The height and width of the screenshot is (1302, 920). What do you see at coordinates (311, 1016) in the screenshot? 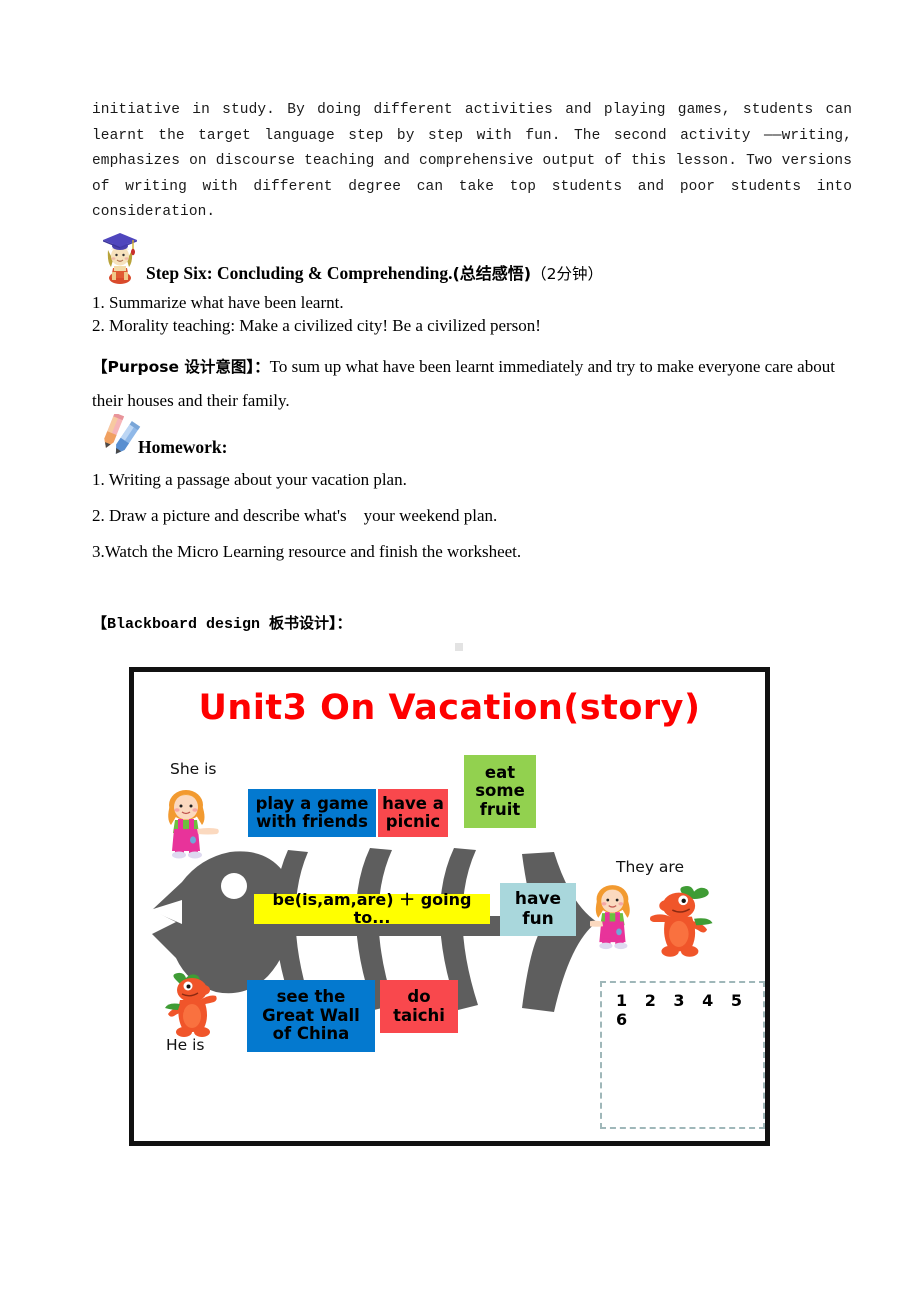
I see `card-see-great-wall: see the Great Wall of China` at bounding box center [311, 1016].